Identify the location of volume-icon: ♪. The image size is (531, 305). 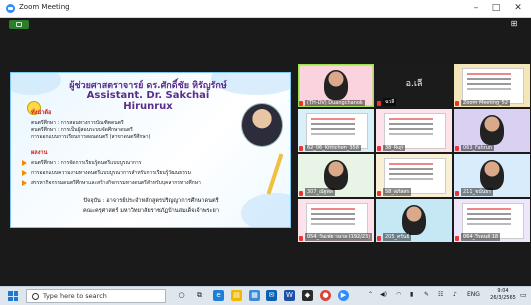
(455, 294).